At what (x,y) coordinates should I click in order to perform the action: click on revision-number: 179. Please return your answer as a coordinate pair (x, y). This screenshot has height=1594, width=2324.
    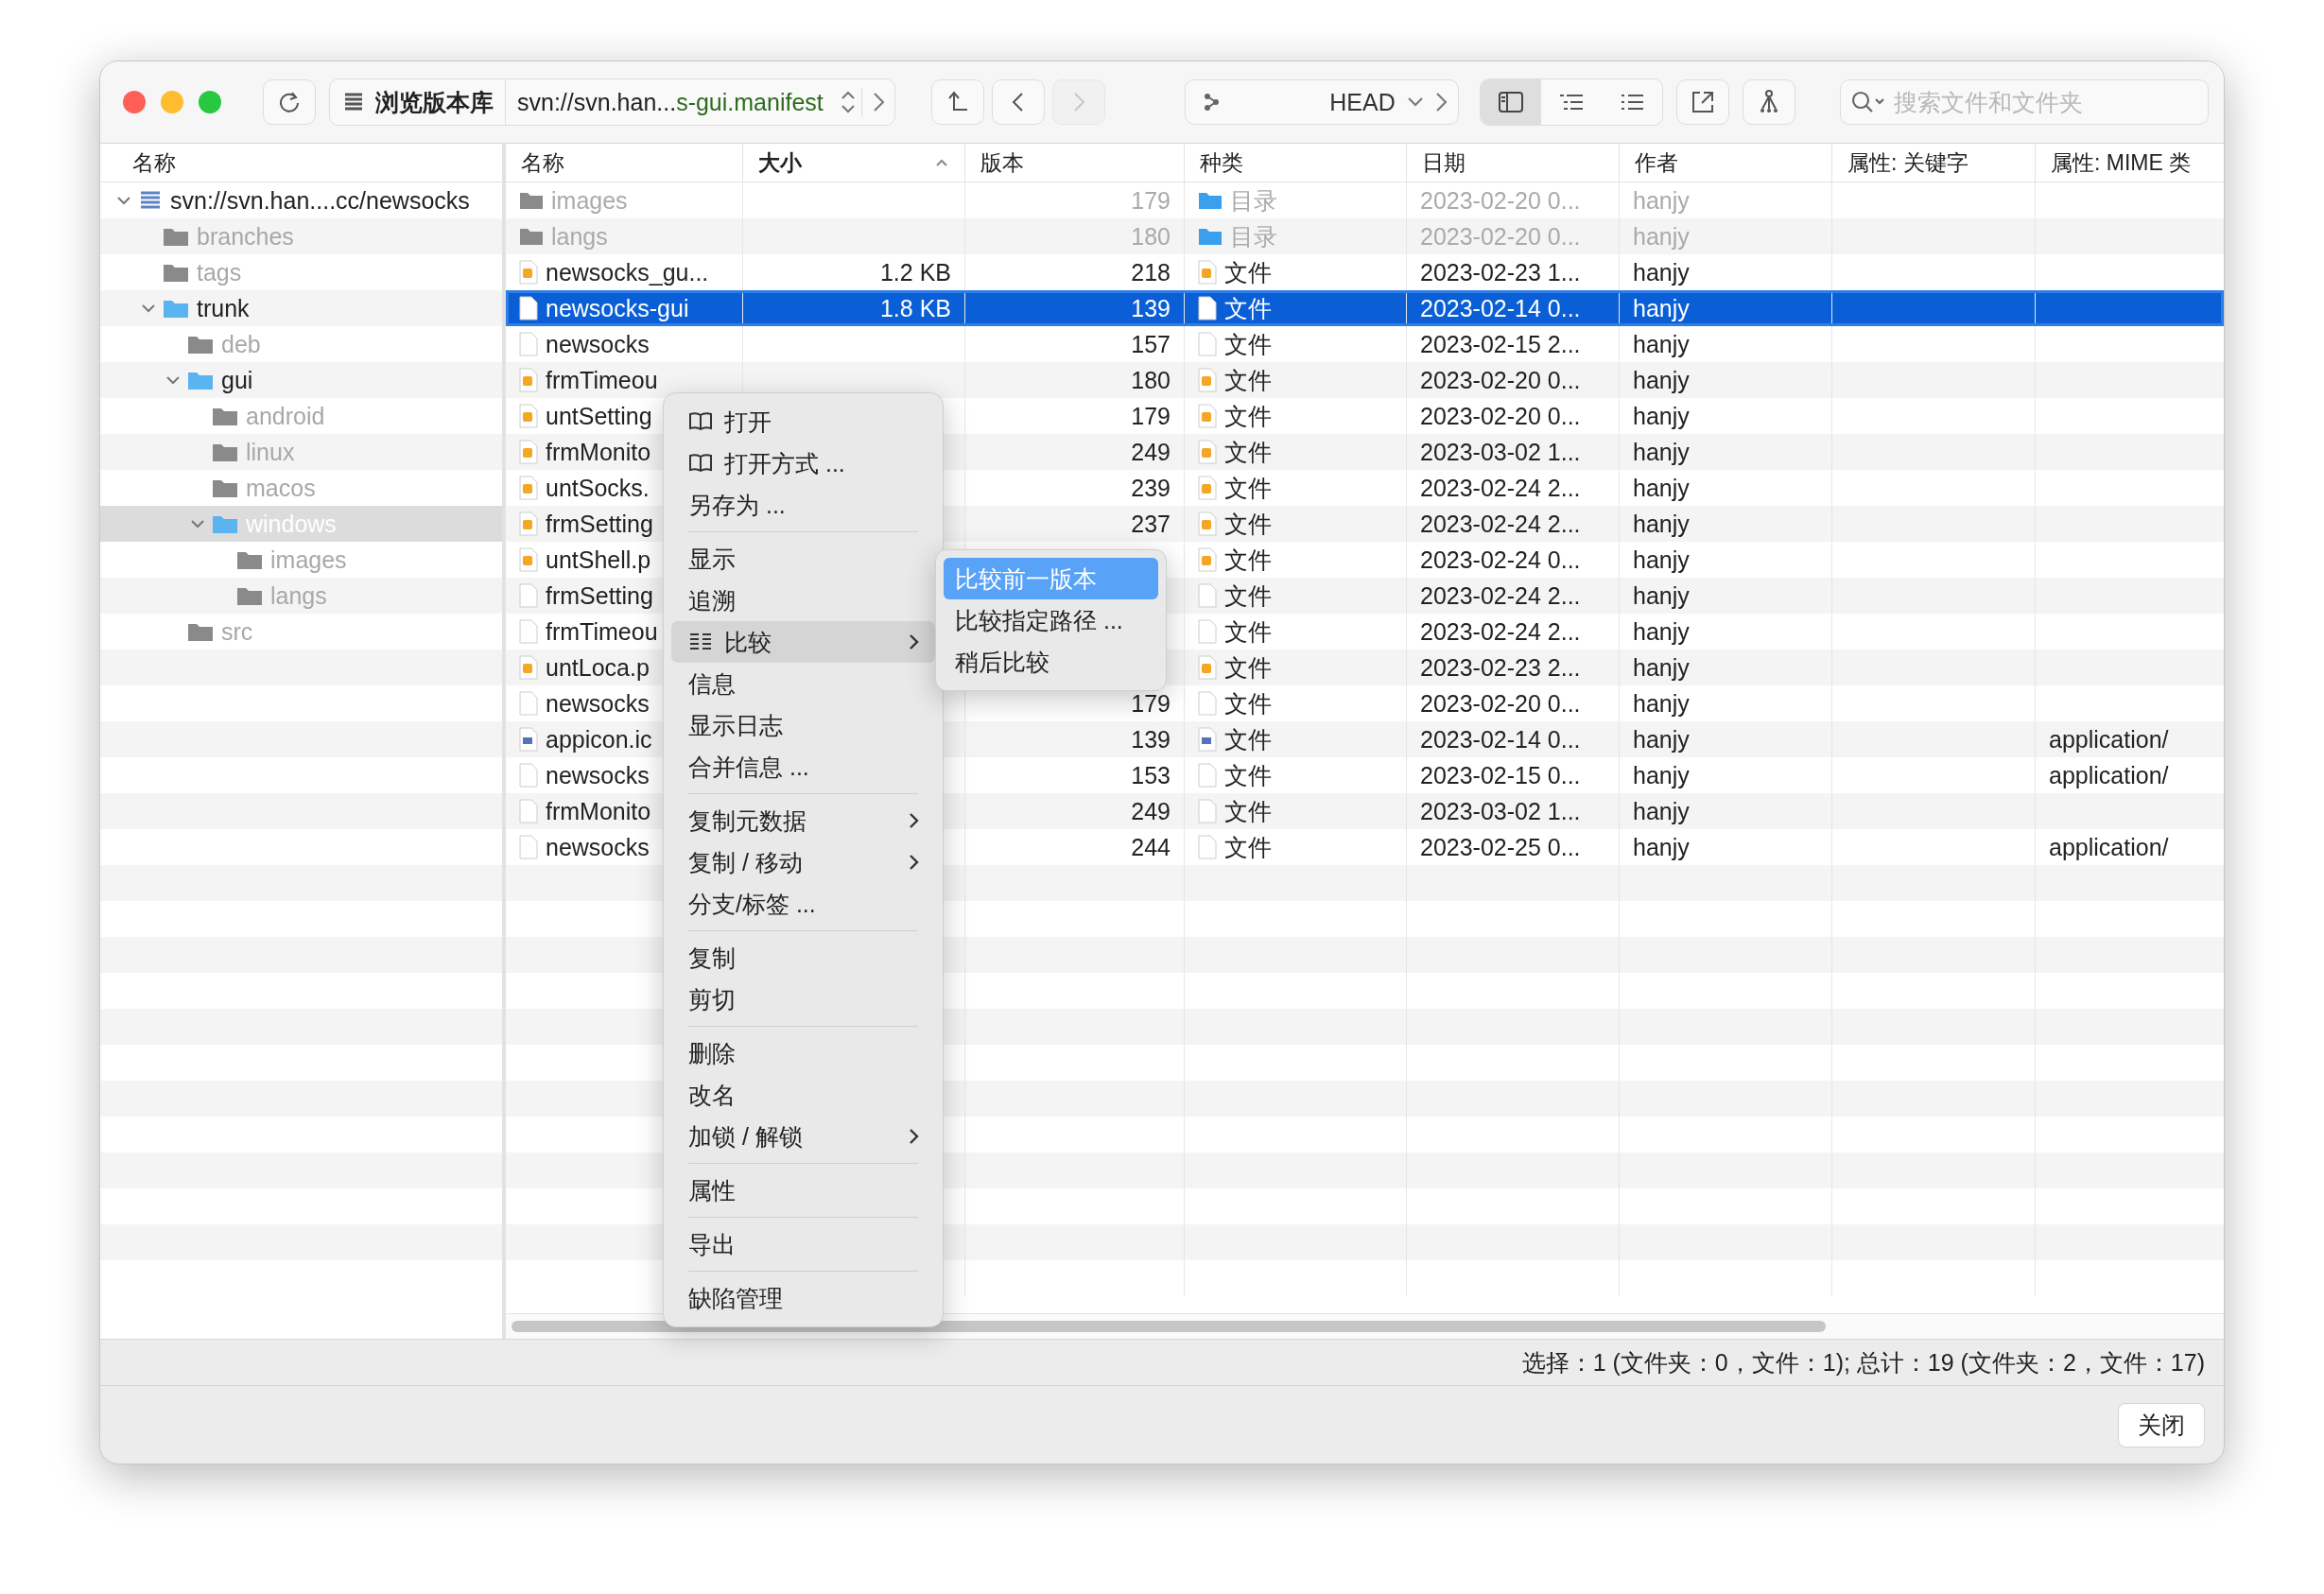
    Looking at the image, I should click on (1151, 200).